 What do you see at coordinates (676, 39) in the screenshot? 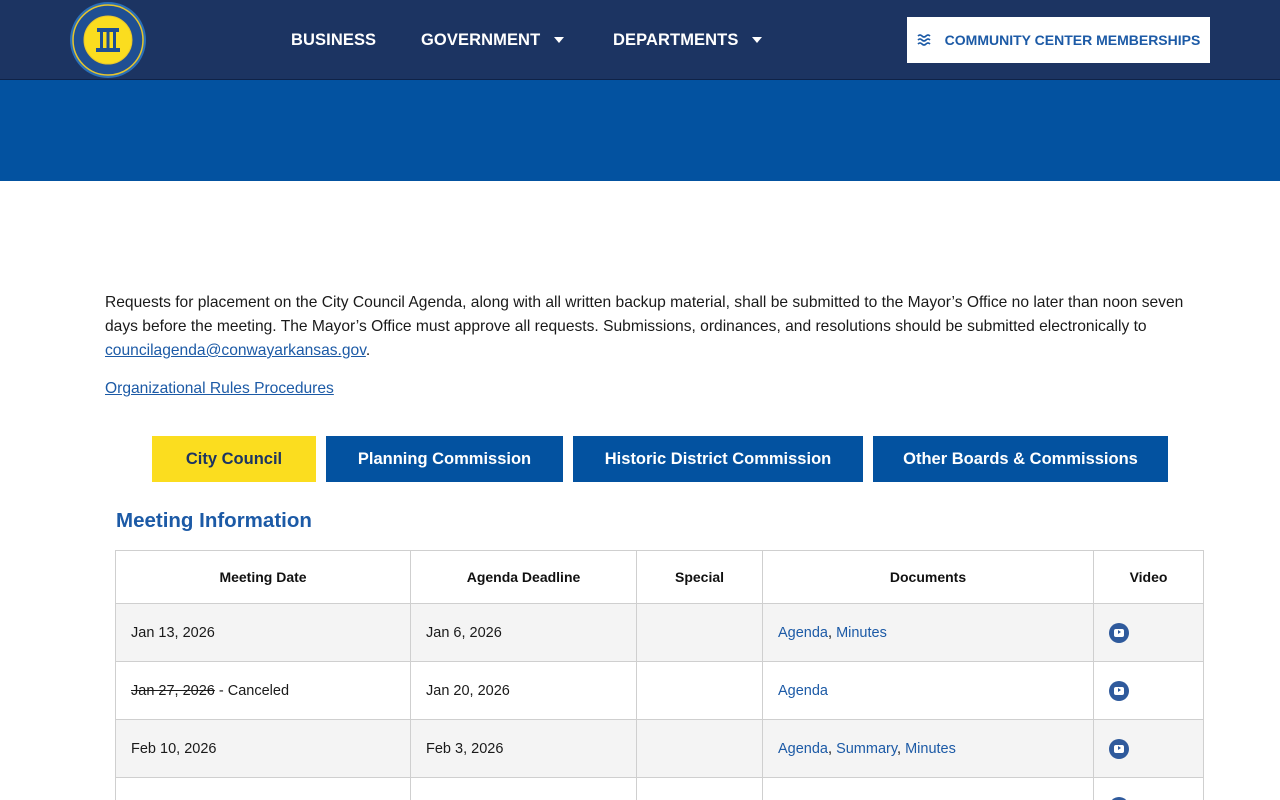
I see `nav-departments-label: DEPARTMENTS` at bounding box center [676, 39].